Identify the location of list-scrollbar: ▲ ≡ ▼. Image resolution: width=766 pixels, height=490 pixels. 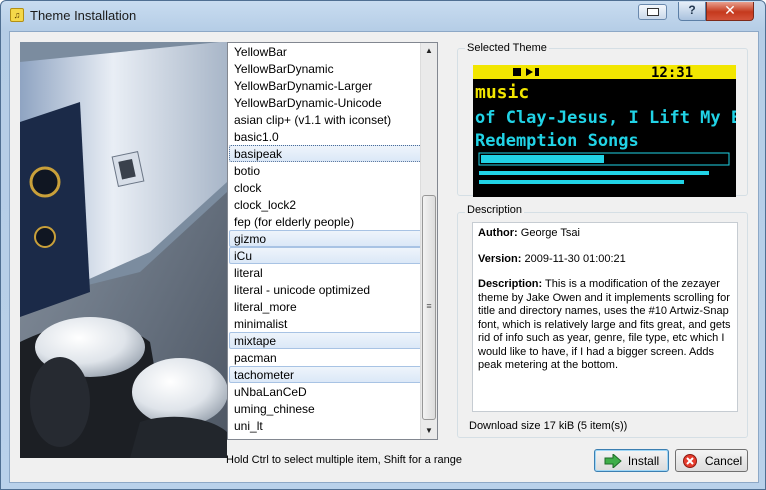
(428, 241).